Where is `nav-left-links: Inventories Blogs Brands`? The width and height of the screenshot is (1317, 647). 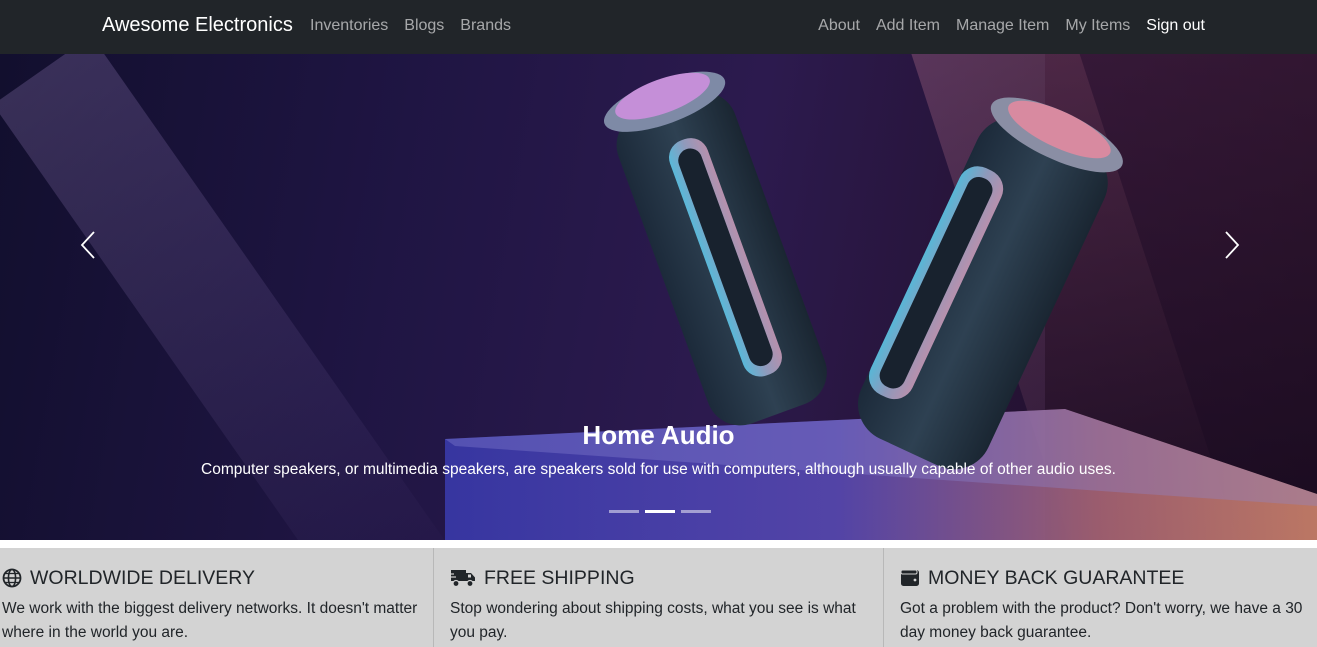 nav-left-links: Inventories Blogs Brands is located at coordinates (410, 26).